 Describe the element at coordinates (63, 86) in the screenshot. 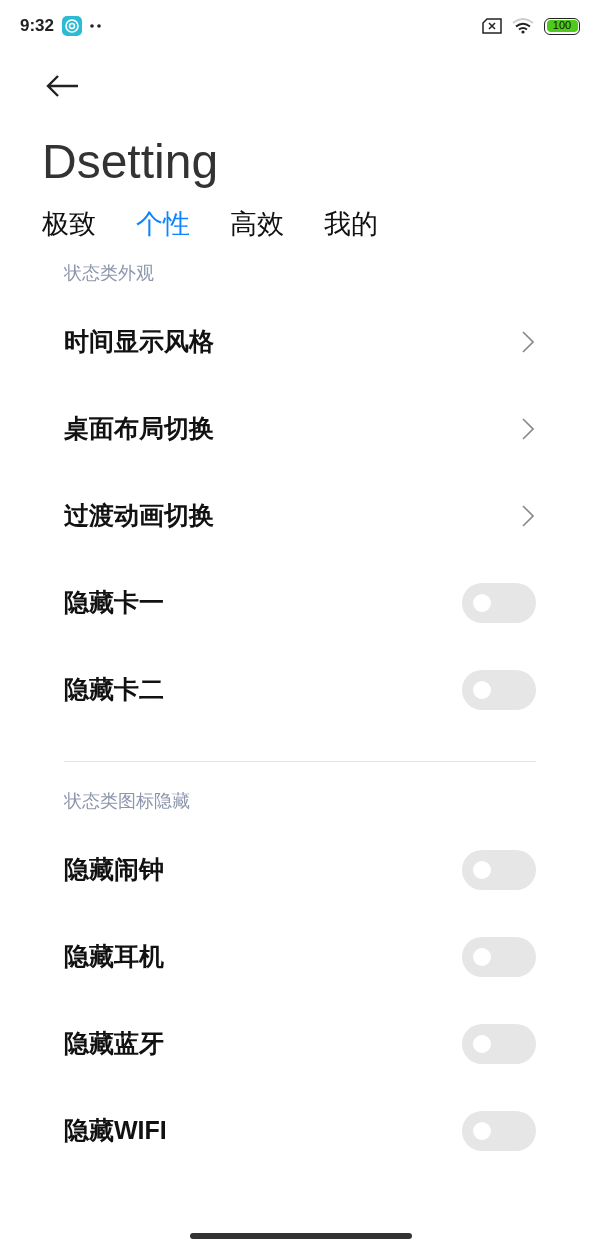

I see `back-arrow-icon` at that location.